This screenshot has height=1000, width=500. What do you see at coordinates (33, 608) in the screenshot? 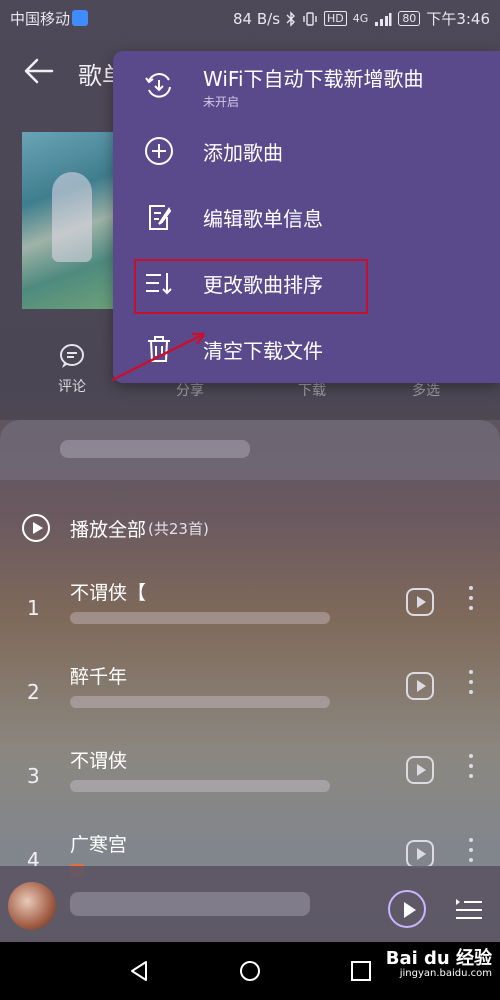
I see `song-number: 1` at bounding box center [33, 608].